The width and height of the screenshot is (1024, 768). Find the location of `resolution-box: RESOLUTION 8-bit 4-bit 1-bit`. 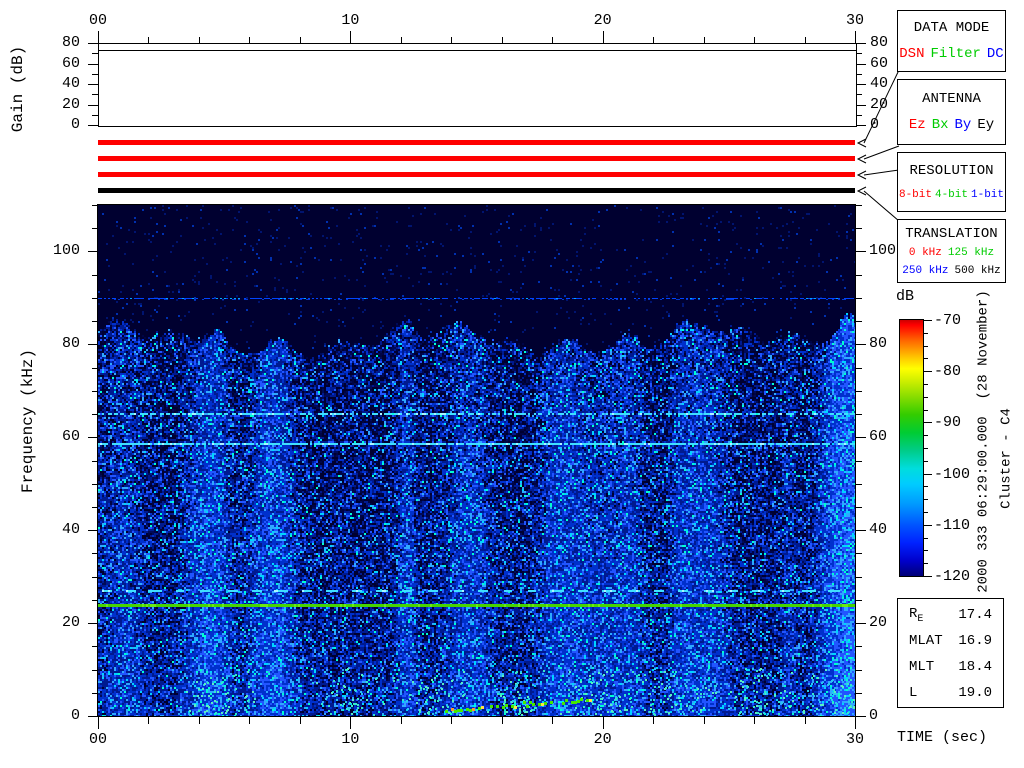

resolution-box: RESOLUTION 8-bit 4-bit 1-bit is located at coordinates (951, 182).